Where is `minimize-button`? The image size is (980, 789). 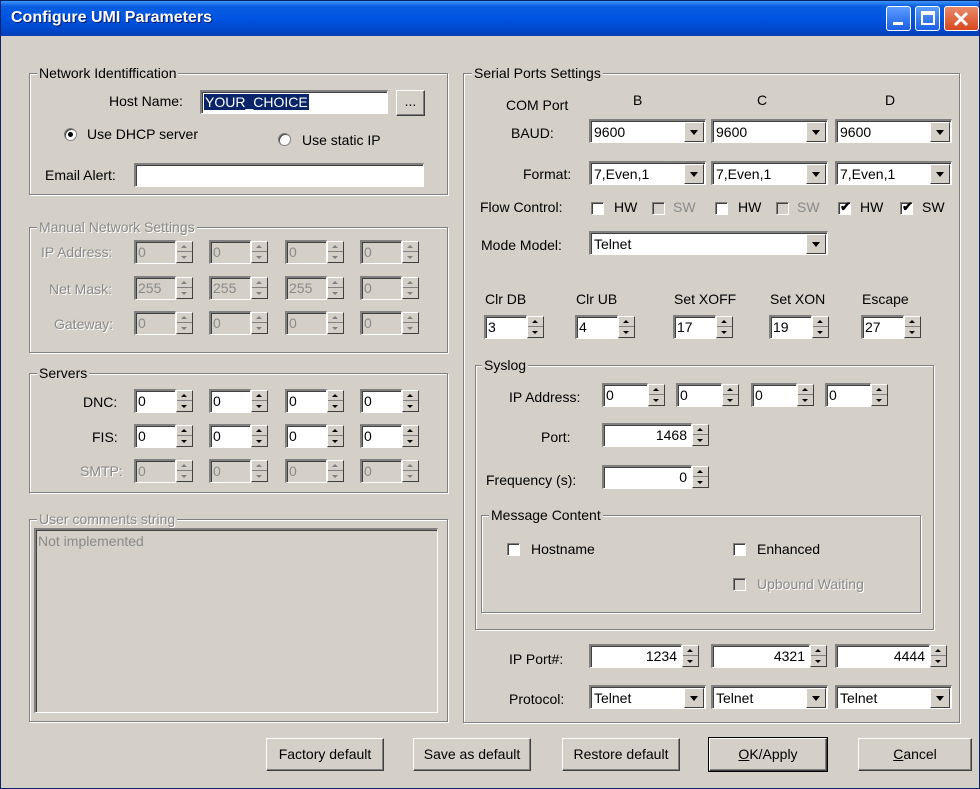
minimize-button is located at coordinates (898, 18).